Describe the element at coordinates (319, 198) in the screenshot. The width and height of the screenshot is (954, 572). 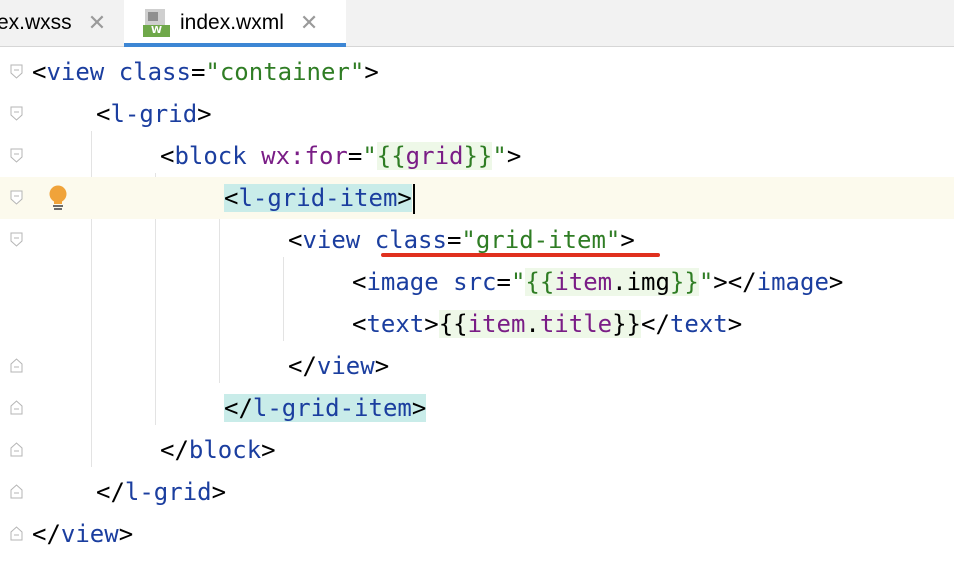
I see `code-text: <l-grid-item>` at that location.